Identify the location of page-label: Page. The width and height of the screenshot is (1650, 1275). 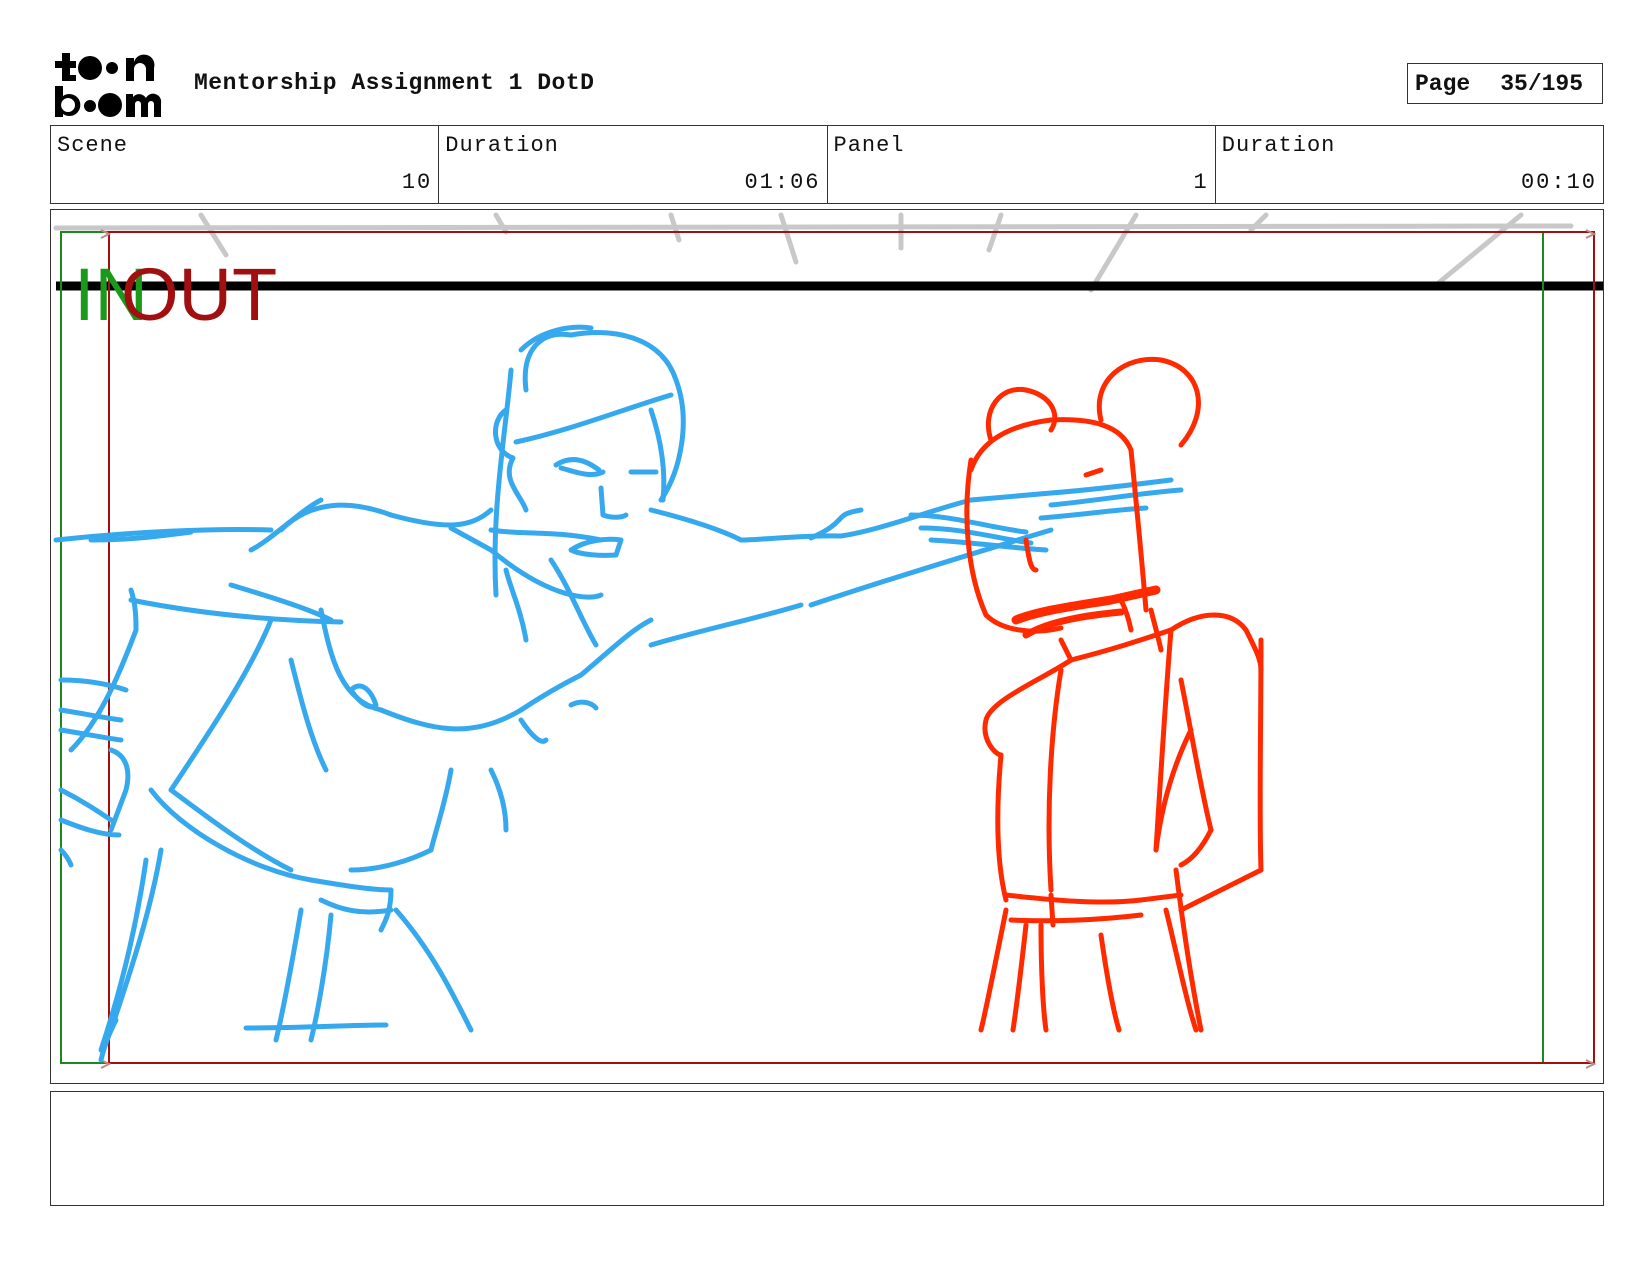
(1443, 83).